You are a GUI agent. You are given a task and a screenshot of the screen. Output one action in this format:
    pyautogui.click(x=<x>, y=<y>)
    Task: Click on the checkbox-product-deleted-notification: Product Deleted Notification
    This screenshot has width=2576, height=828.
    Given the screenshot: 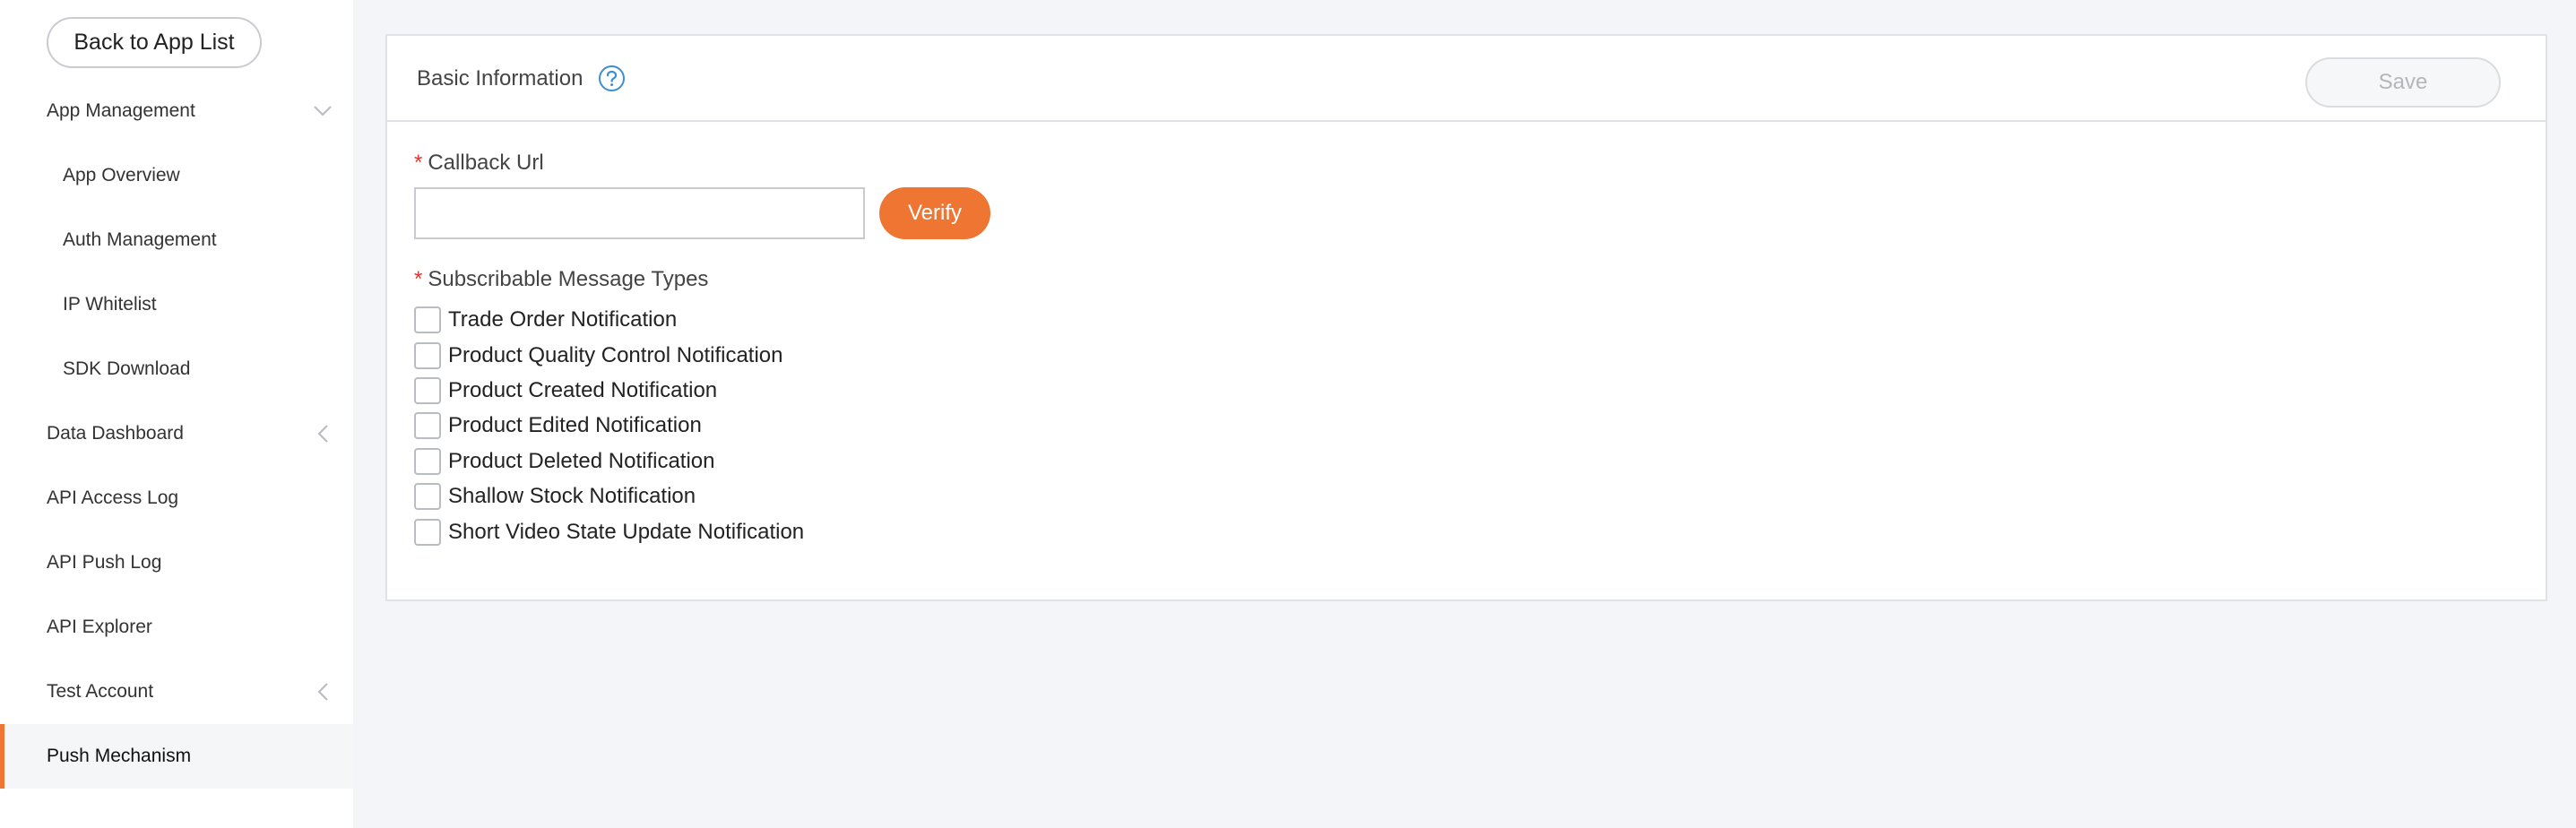 What is the action you would take?
    pyautogui.click(x=564, y=461)
    